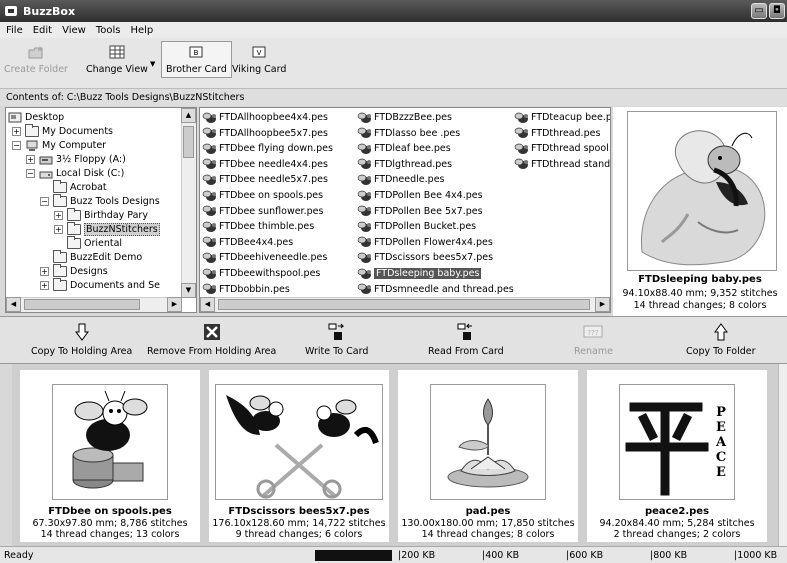 The height and width of the screenshot is (563, 787). What do you see at coordinates (404, 117) in the screenshot?
I see `file-item: FTDBzzzBee.pes` at bounding box center [404, 117].